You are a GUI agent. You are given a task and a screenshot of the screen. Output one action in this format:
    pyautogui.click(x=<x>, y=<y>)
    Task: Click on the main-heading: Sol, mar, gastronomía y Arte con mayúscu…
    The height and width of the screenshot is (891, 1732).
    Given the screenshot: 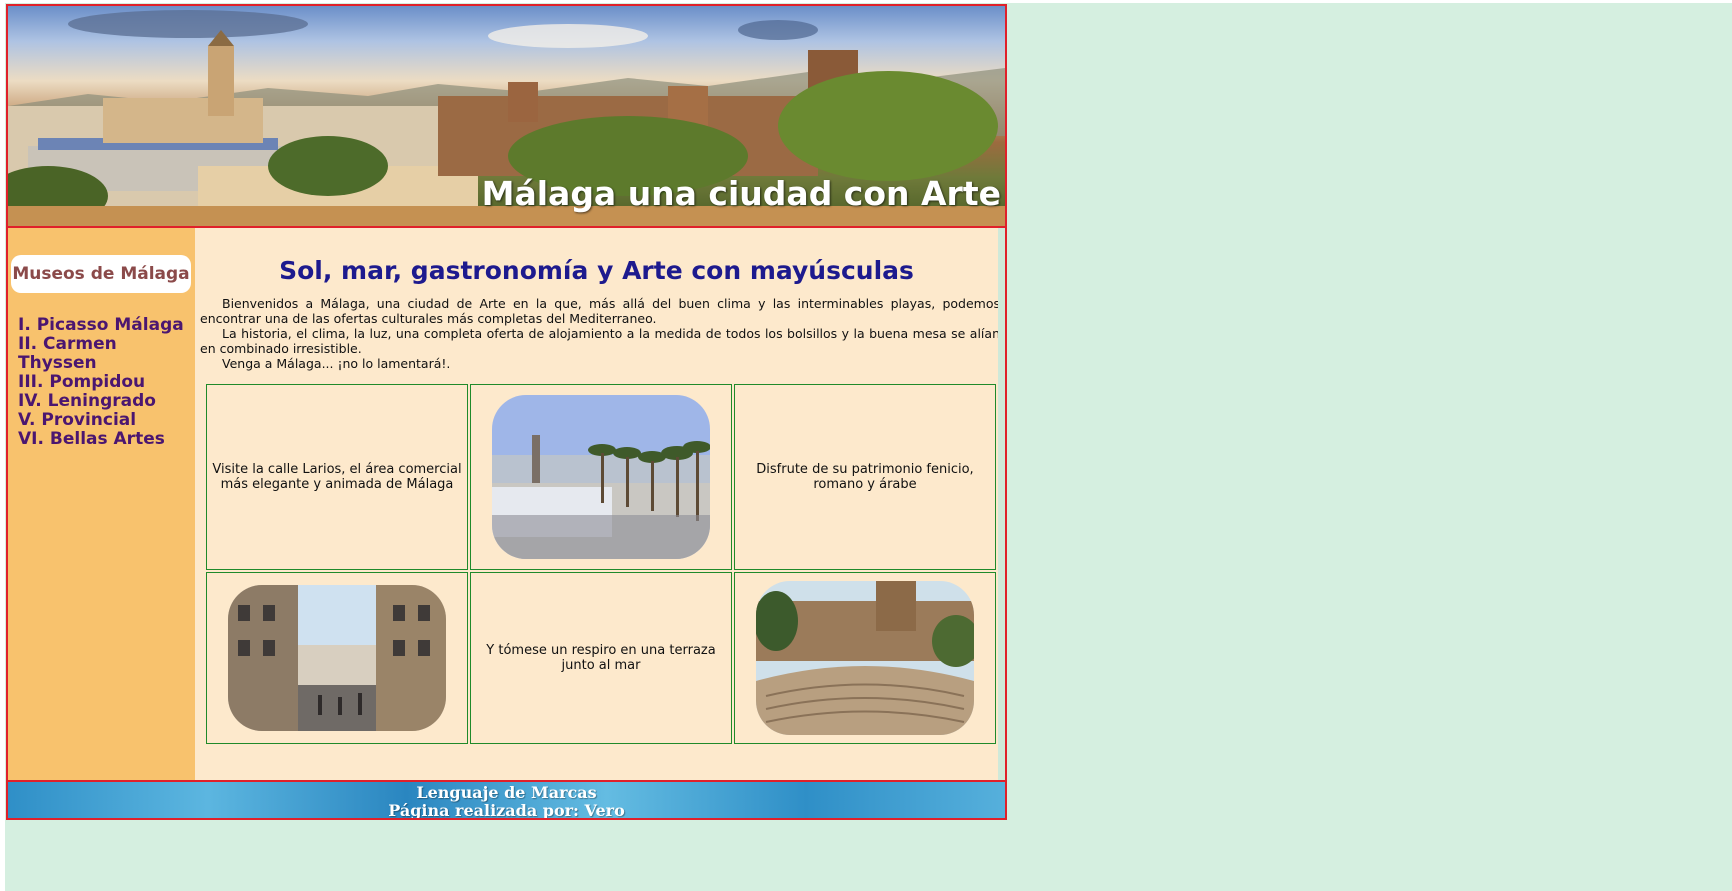 What is the action you would take?
    pyautogui.click(x=596, y=270)
    